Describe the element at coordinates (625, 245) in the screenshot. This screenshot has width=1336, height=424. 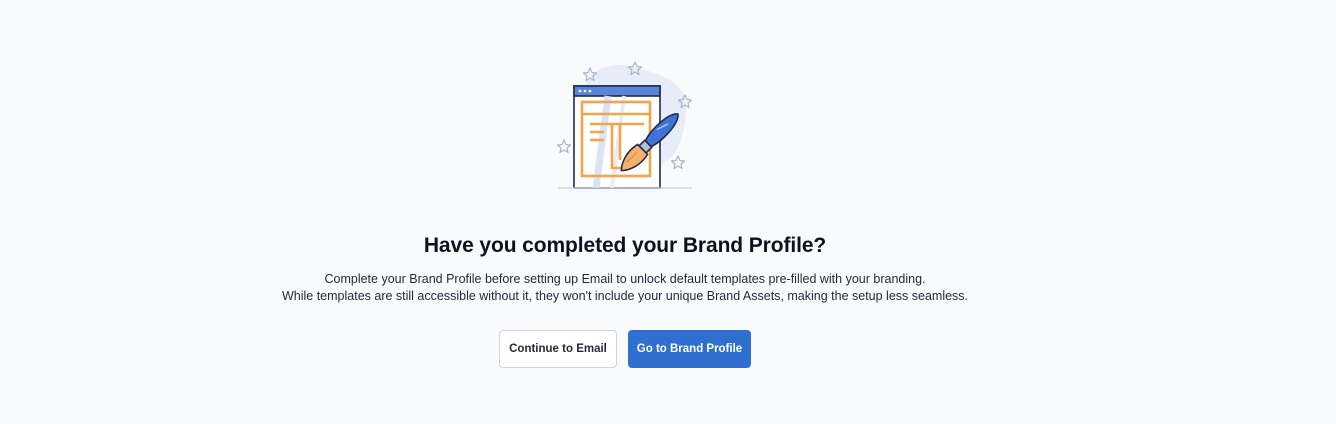
I see `page-title: Have you completed your Brand Profile?` at that location.